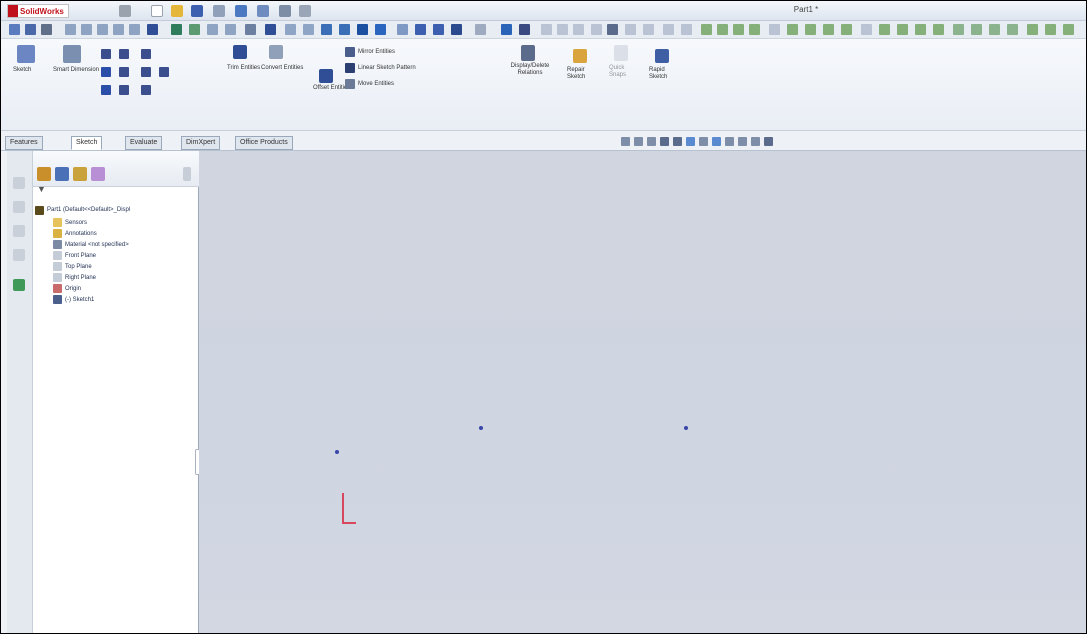  What do you see at coordinates (24, 143) in the screenshot?
I see `tab-features: Features` at bounding box center [24, 143].